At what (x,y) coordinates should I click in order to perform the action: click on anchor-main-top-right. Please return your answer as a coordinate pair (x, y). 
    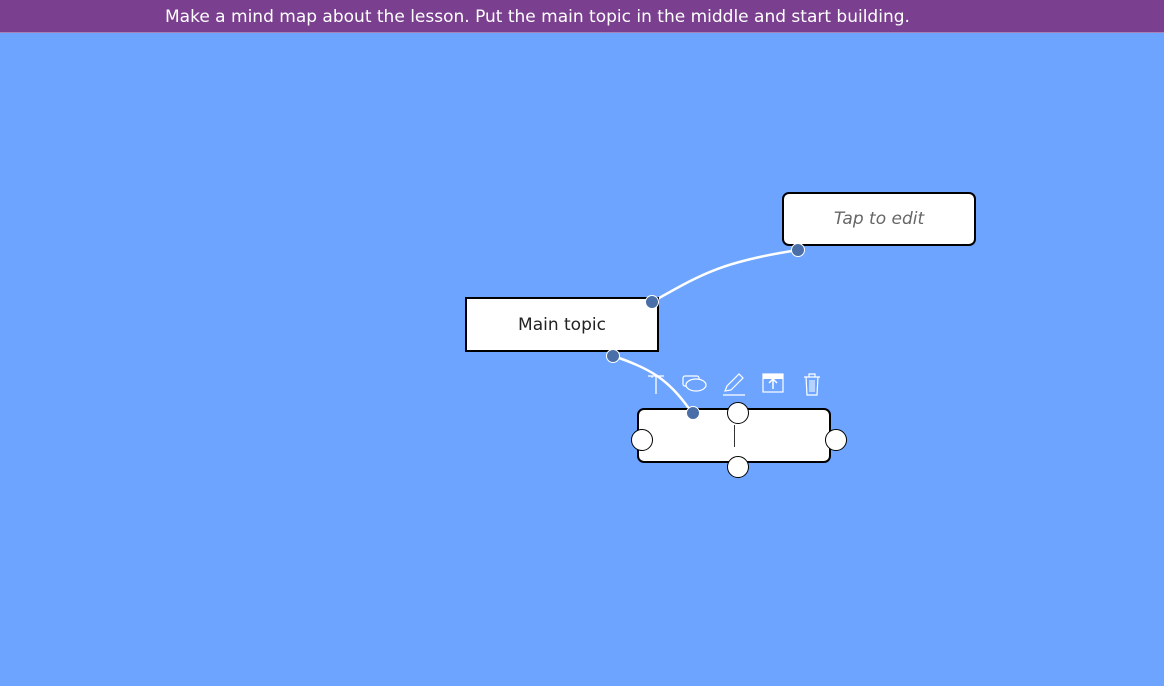
    Looking at the image, I should click on (652, 302).